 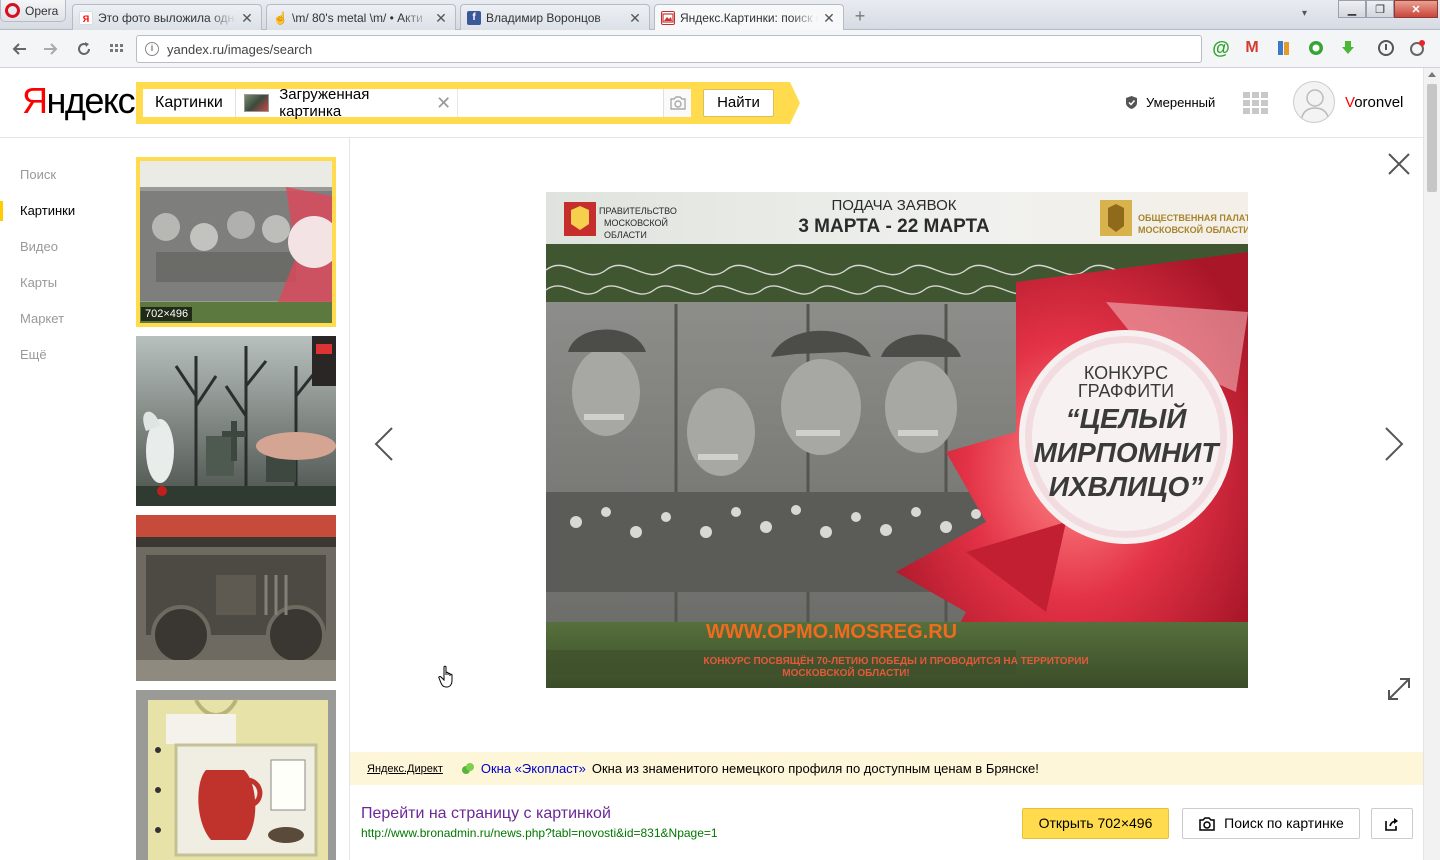 I want to click on poster-footer-line-2: МОСКОВСКОЙ ОБЛАСТИ!, so click(x=845, y=672).